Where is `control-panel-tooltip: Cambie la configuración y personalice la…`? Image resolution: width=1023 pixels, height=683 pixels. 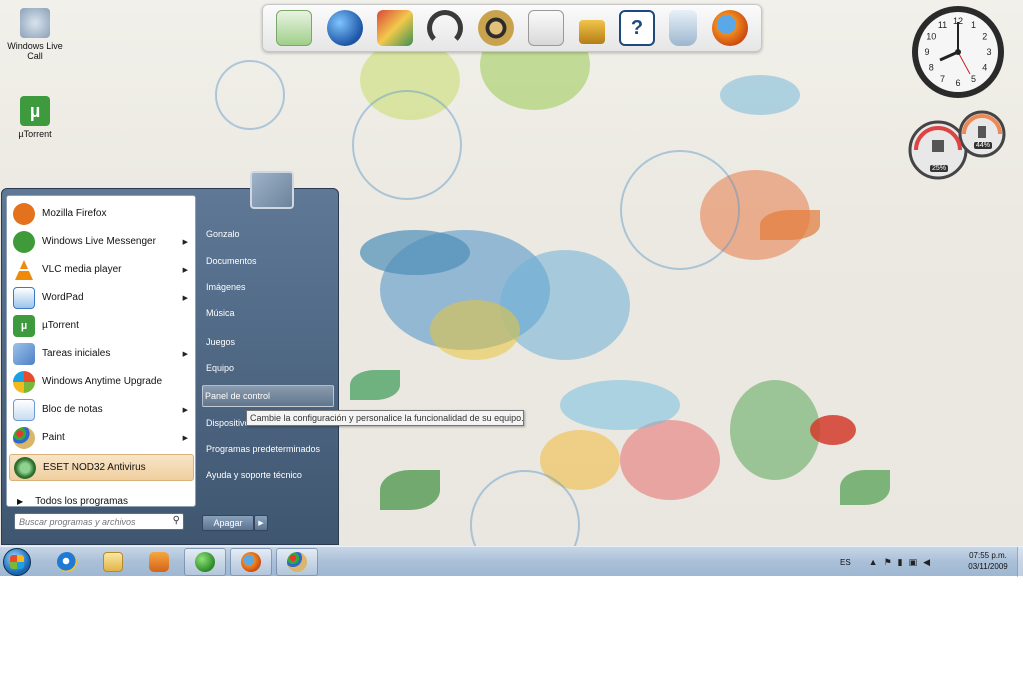 control-panel-tooltip: Cambie la configuración y personalice la… is located at coordinates (385, 418).